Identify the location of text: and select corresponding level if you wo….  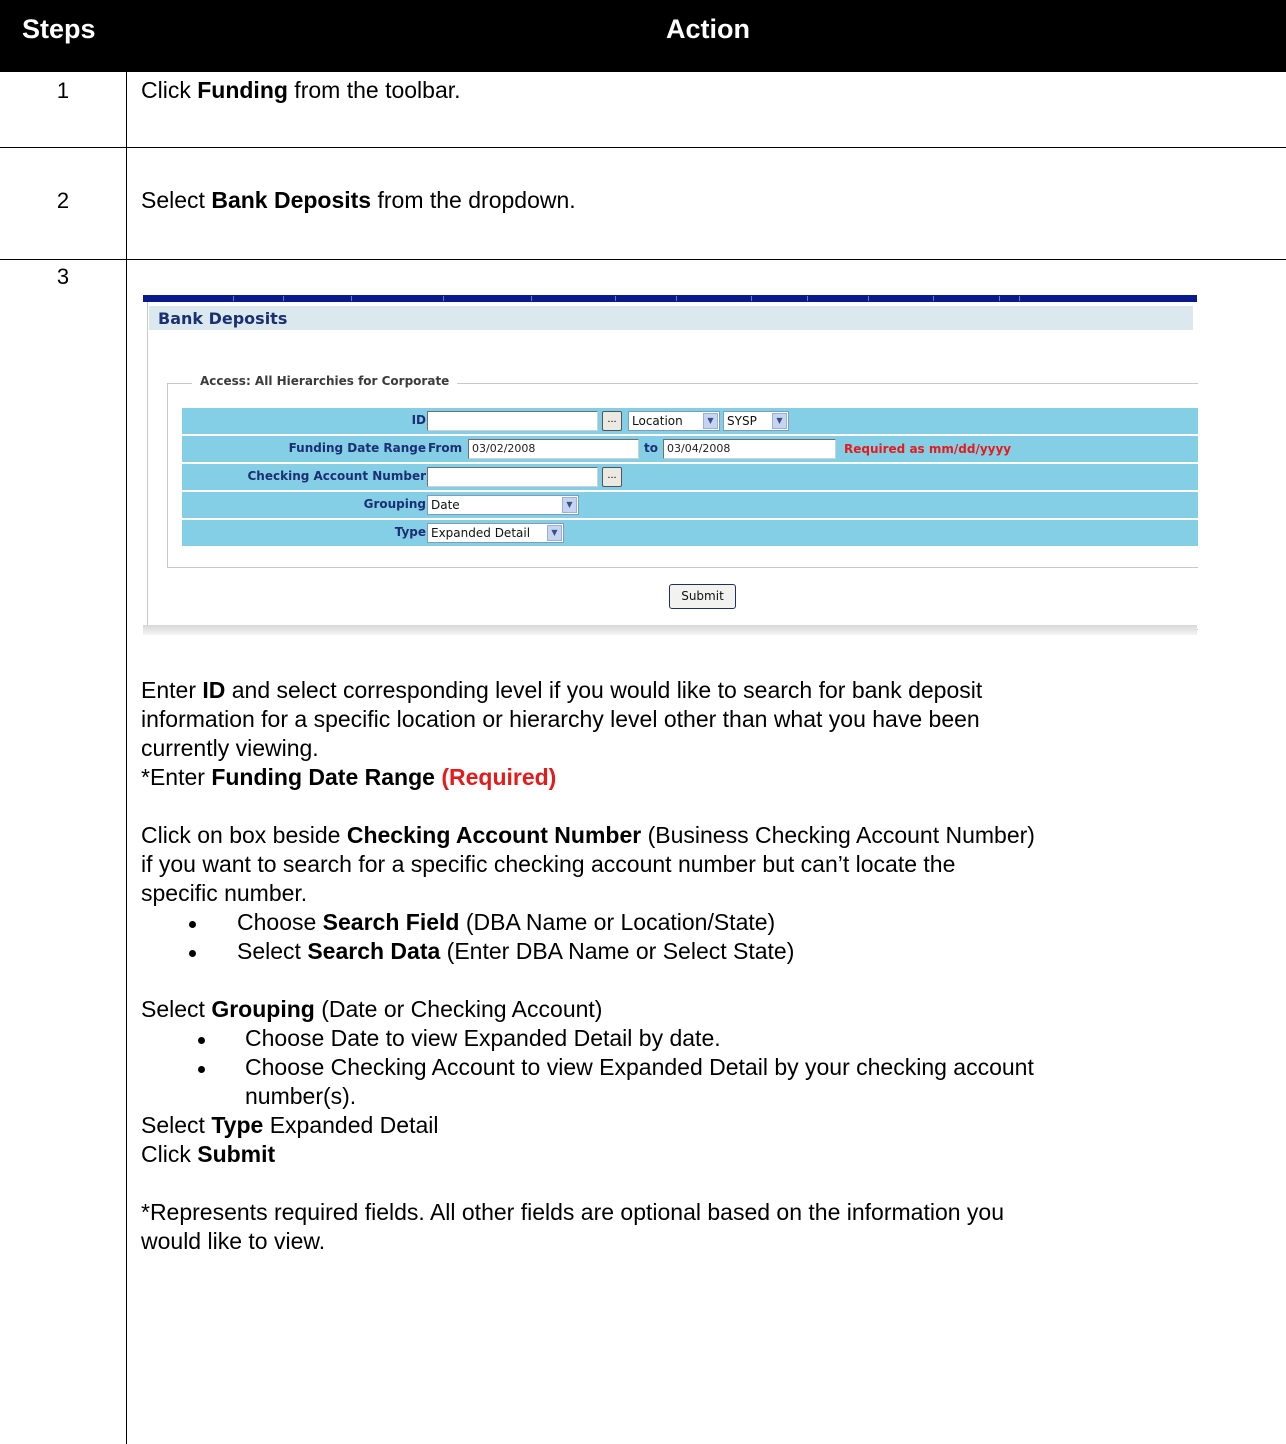
(604, 690).